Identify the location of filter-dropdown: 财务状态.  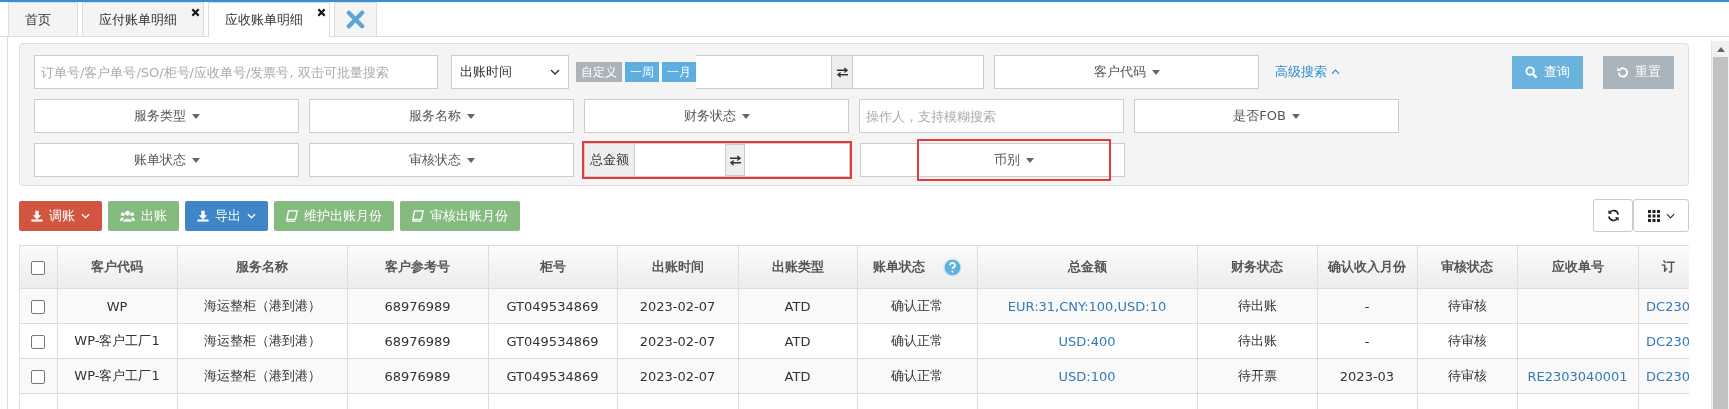
(716, 116).